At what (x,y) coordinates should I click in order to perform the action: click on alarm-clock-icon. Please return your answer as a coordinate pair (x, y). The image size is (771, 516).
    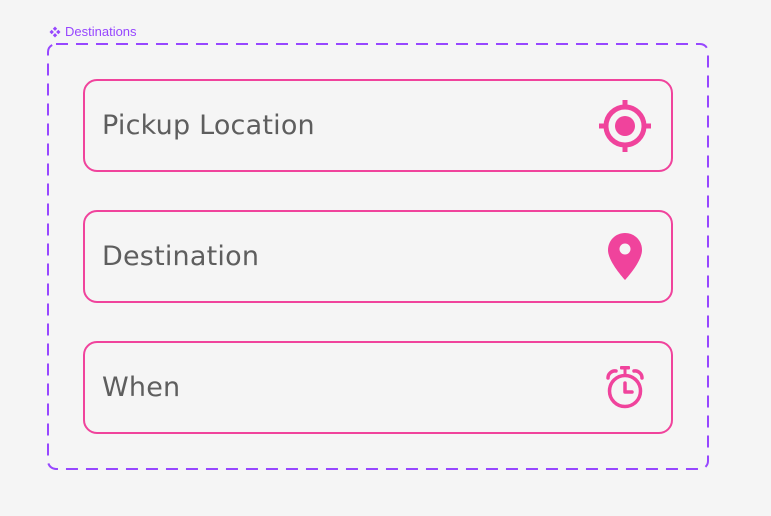
    Looking at the image, I should click on (625, 388).